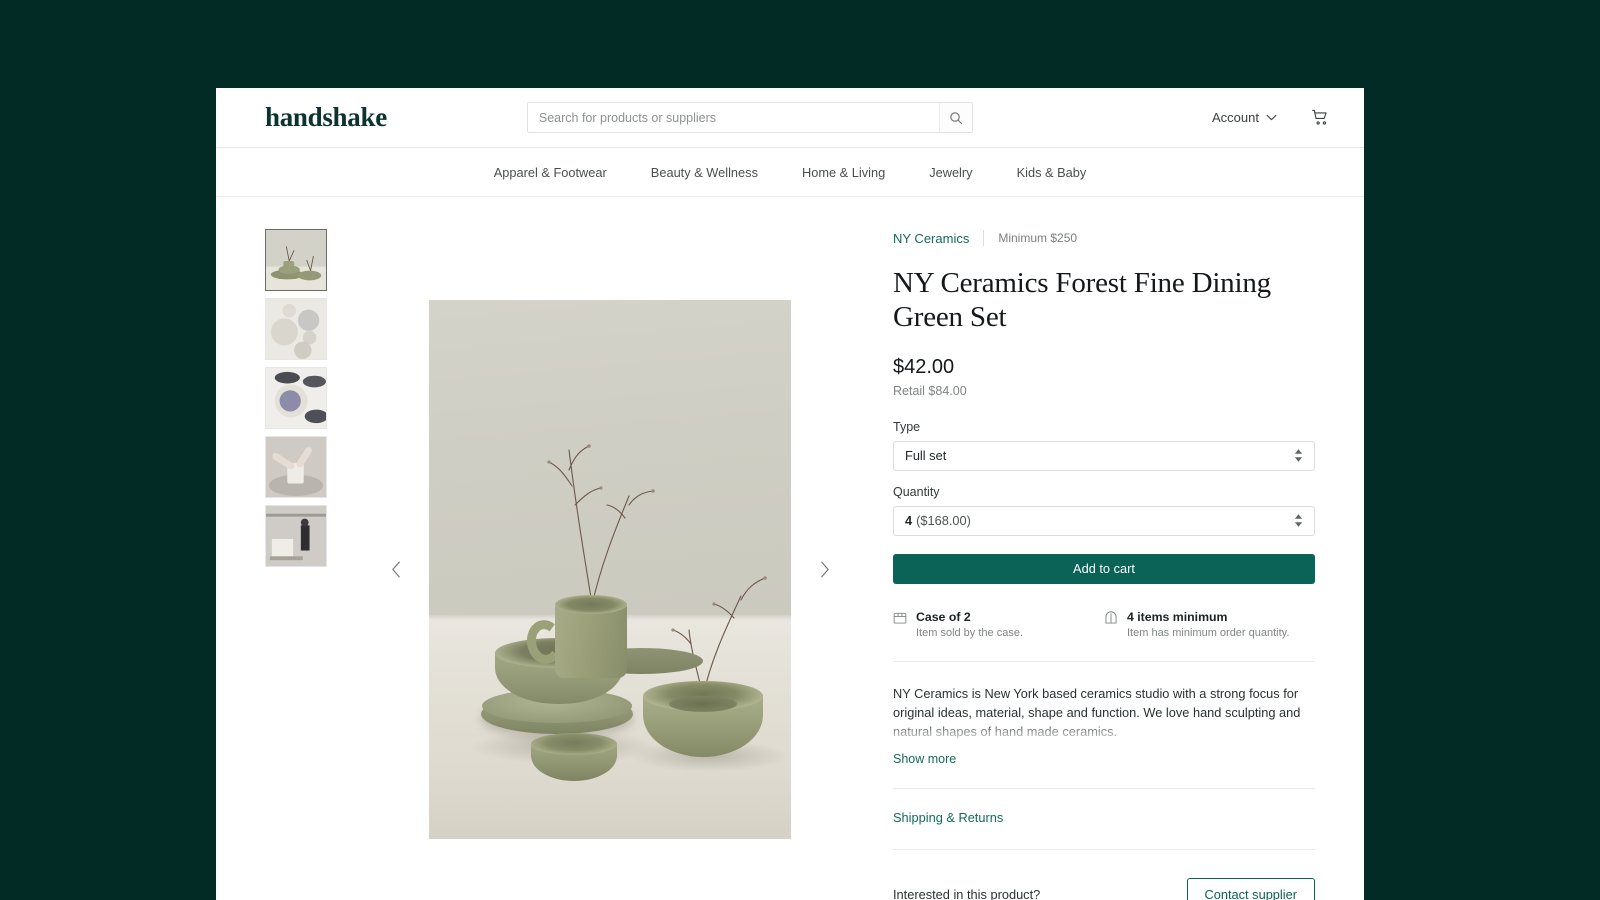  I want to click on quantity-total-price: ($168.00), so click(943, 521).